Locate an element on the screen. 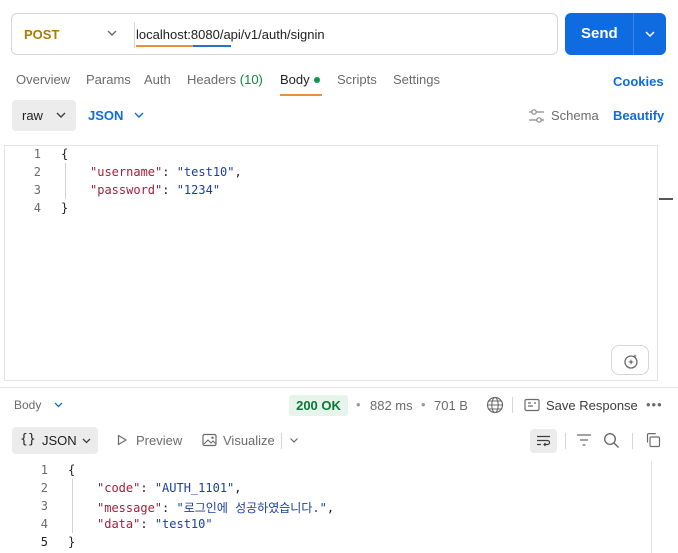 Image resolution: width=678 pixels, height=553 pixels. json-line: "username": "test10", is located at coordinates (166, 172).